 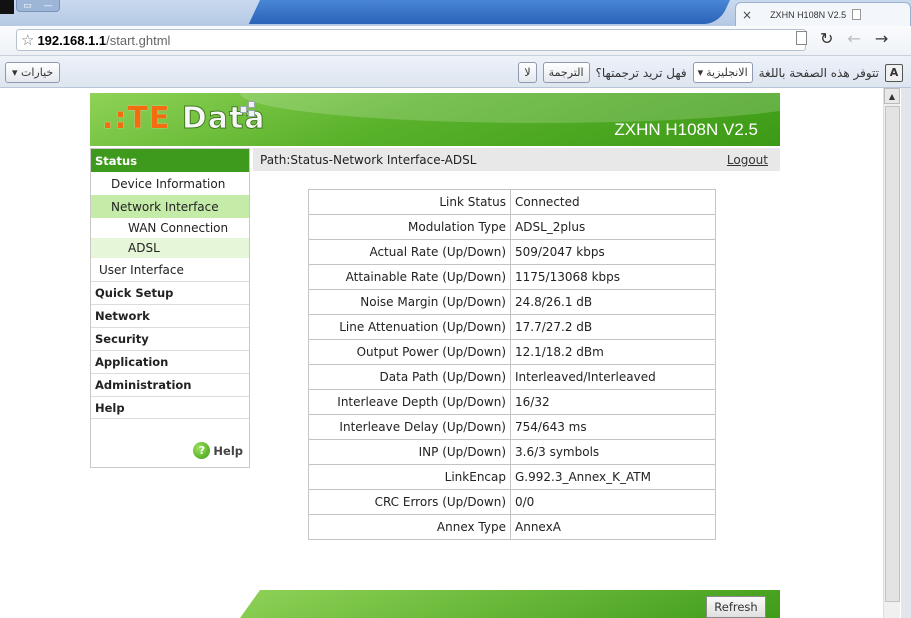 I want to click on back-icon: ←, so click(x=853, y=38).